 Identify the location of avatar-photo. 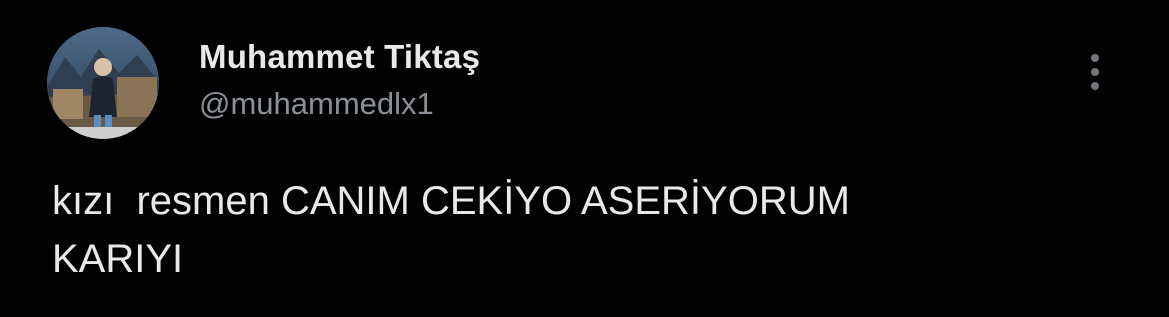
(103, 83).